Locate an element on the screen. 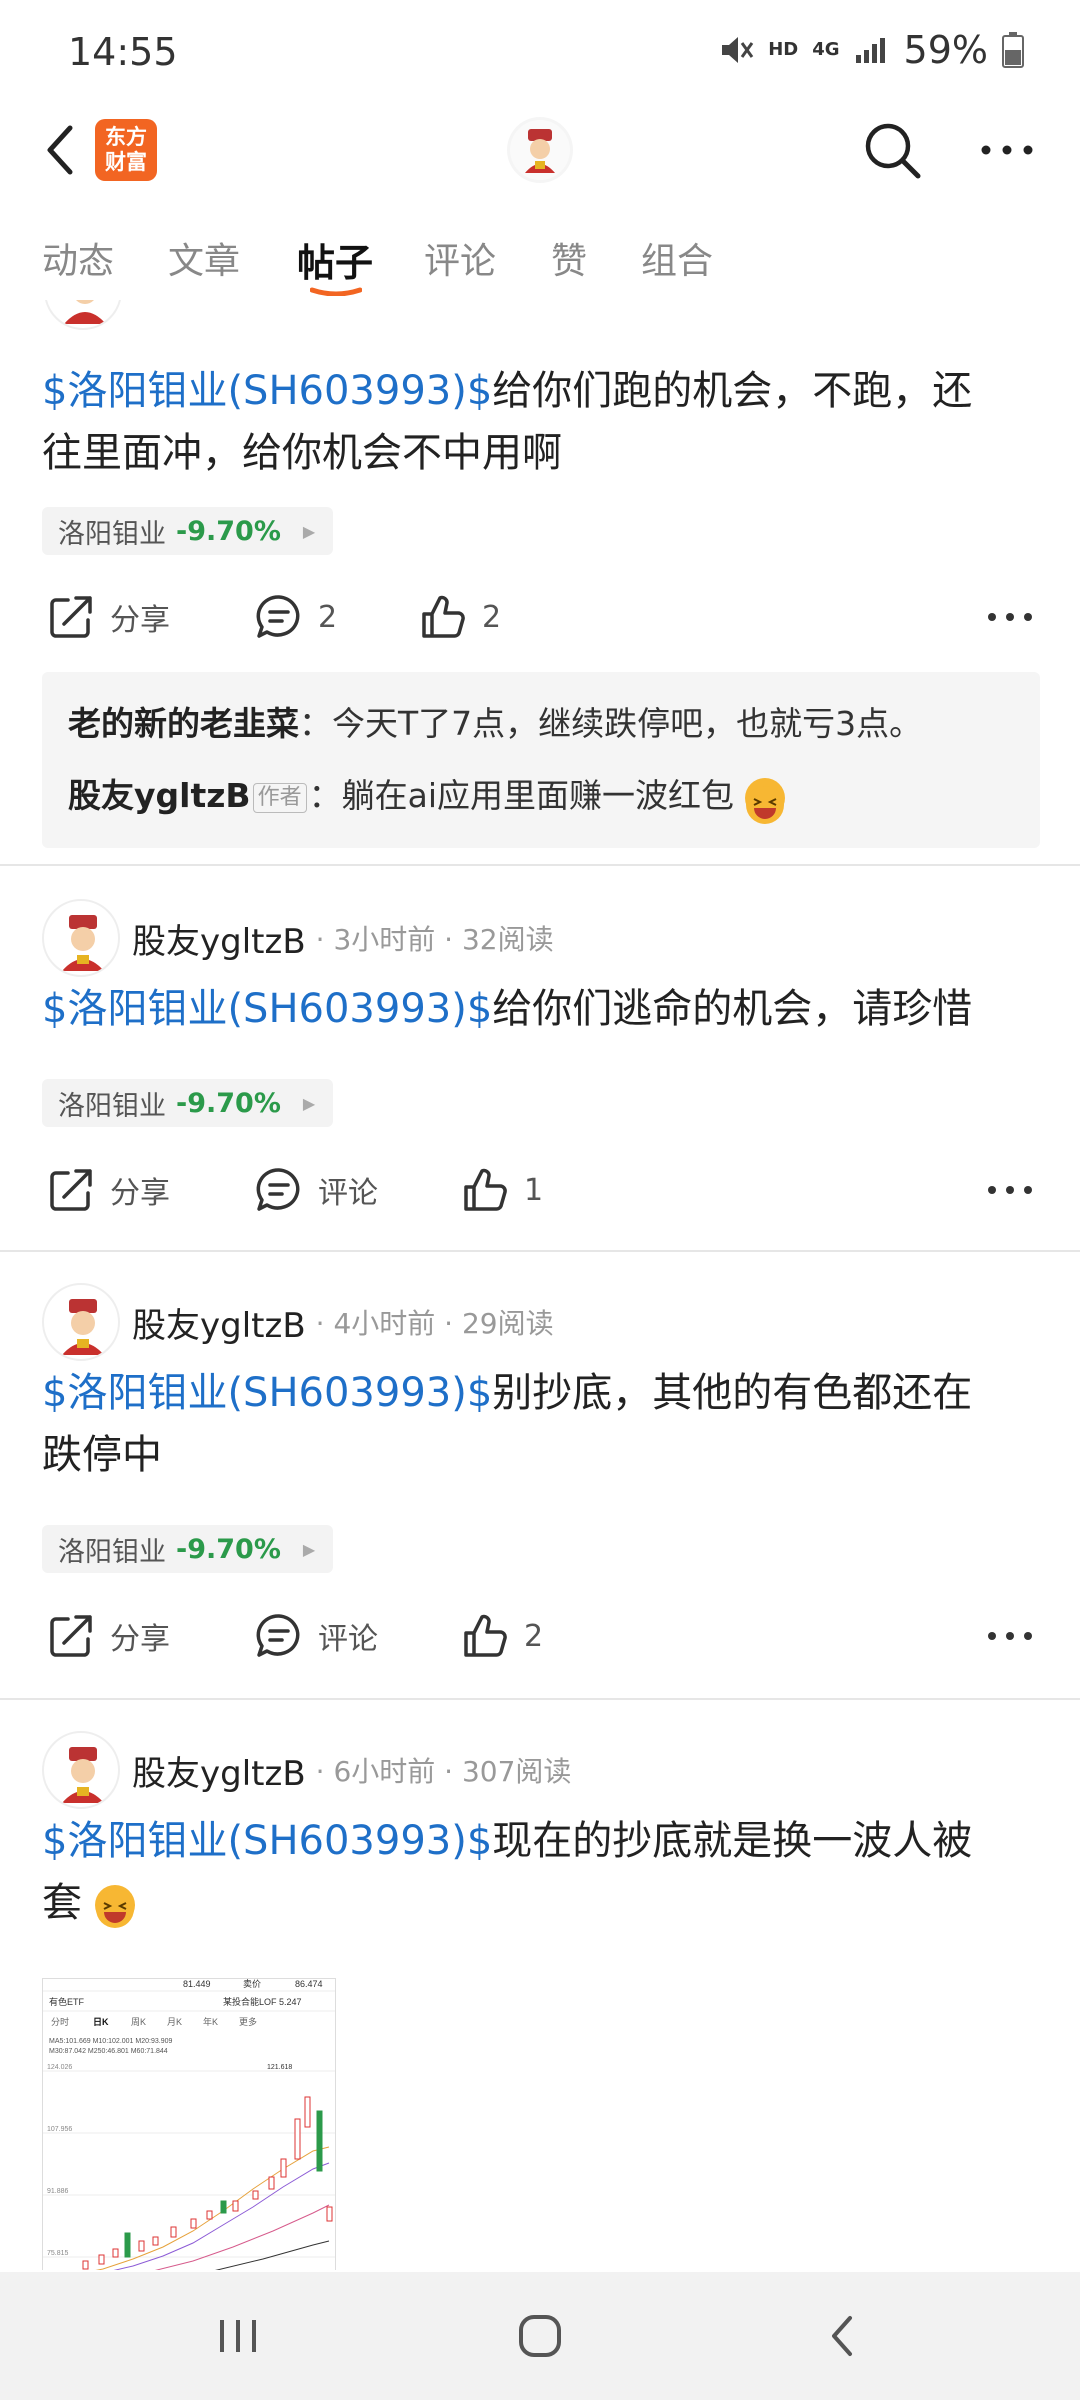 Image resolution: width=1080 pixels, height=2400 pixels. post-text-line1: 别抄底，其他的有色都还在 is located at coordinates (732, 1393).